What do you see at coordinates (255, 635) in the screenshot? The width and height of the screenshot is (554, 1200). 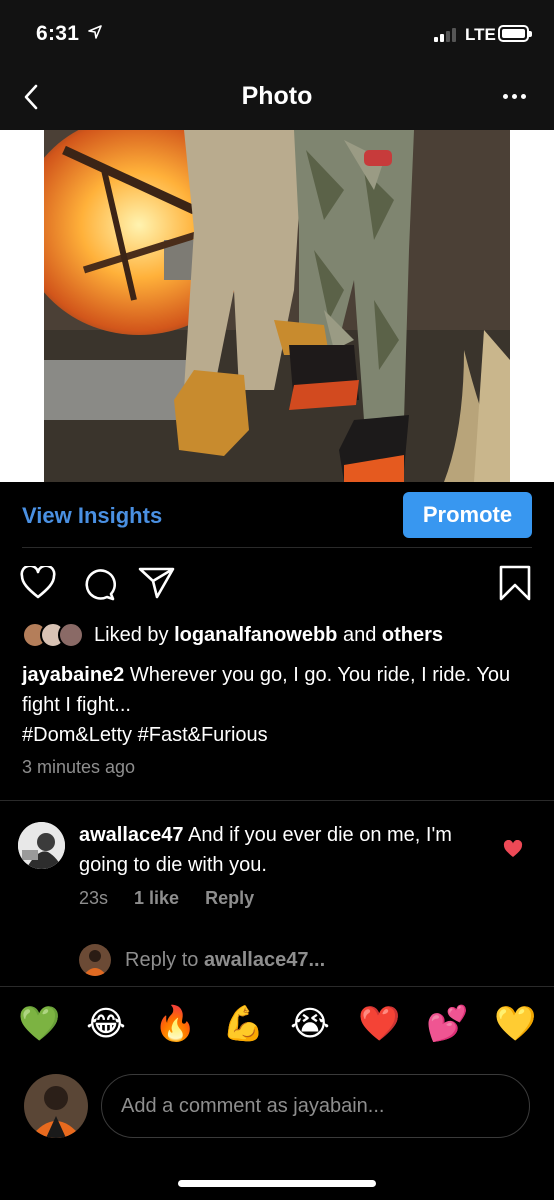 I see `liker-username: loganalfanowebb` at bounding box center [255, 635].